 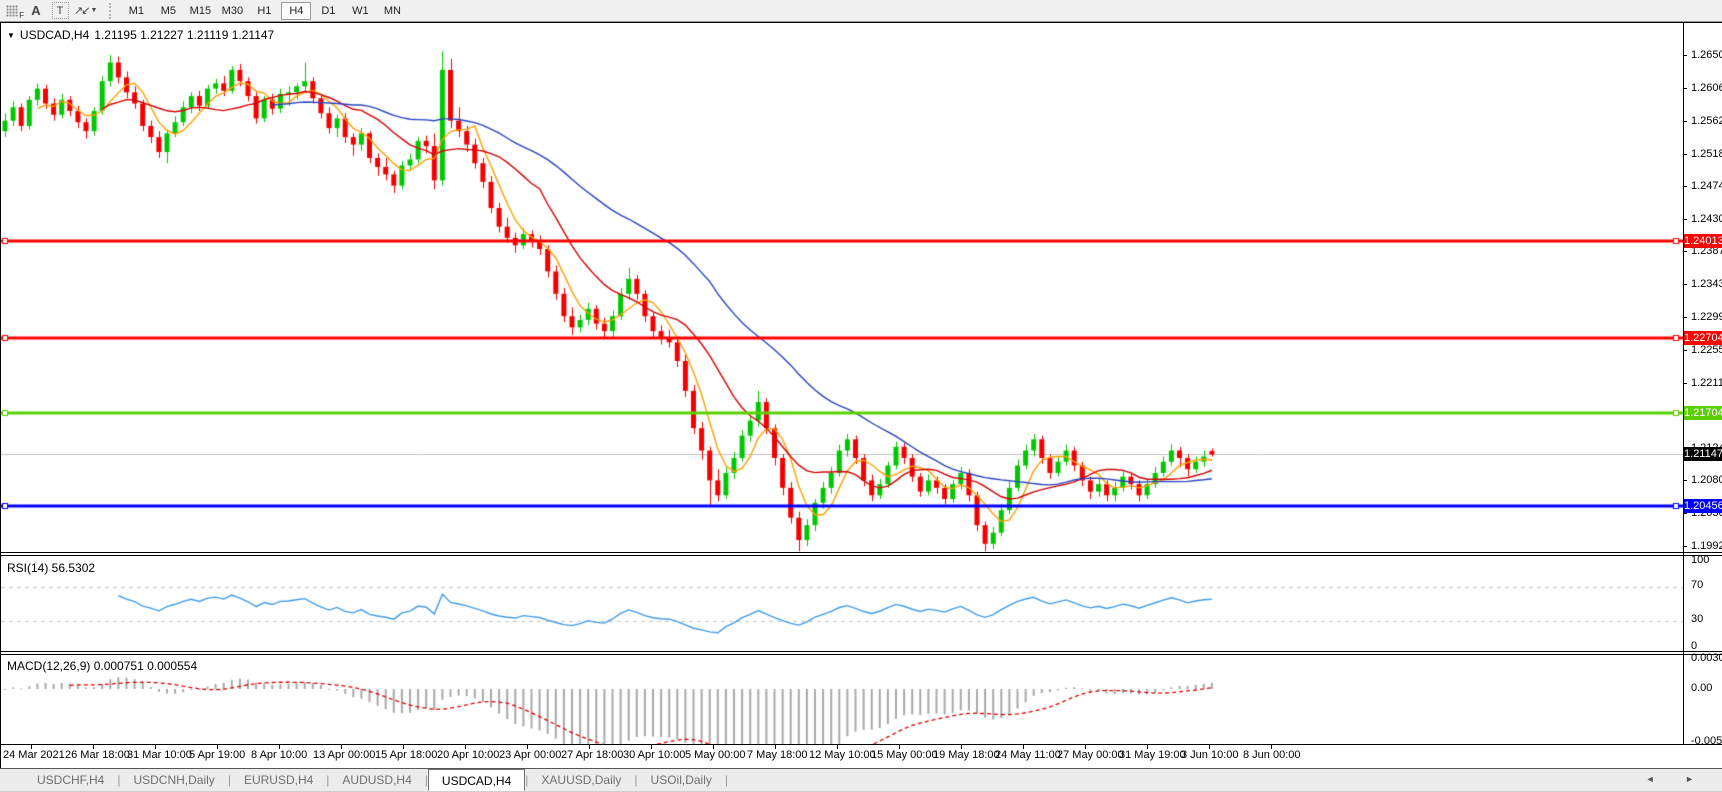 I want to click on ohlc-values: 1.21195 1.21227 1.21119 1.21147, so click(x=184, y=35).